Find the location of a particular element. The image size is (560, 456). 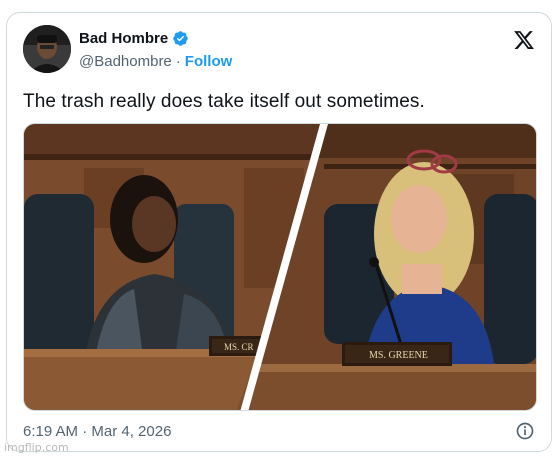

author-handle-row: @Badhombre · Follow is located at coordinates (155, 61).